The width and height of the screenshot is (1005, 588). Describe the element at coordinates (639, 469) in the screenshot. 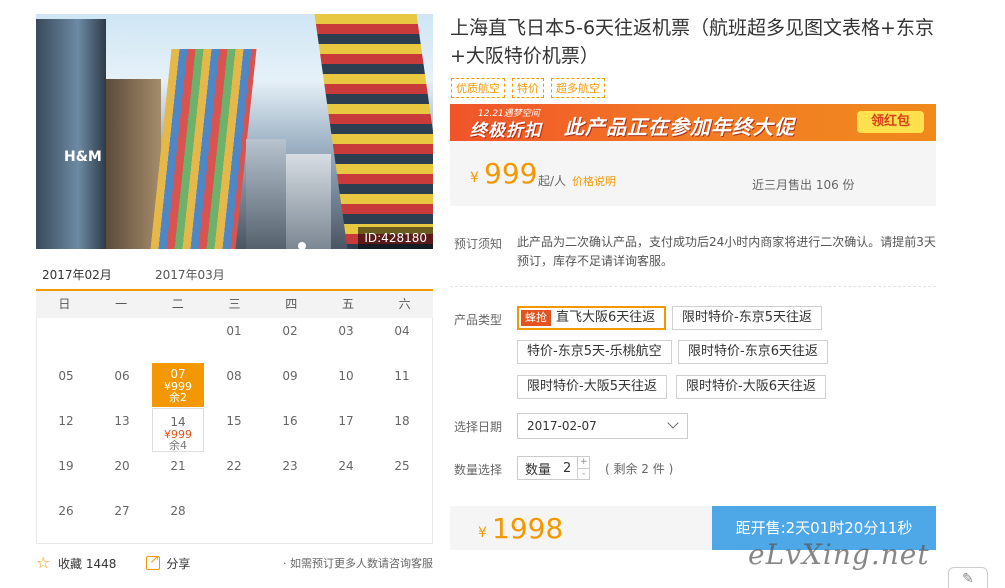

I see `stock-remaining: ( 剩余 2 件 )` at that location.